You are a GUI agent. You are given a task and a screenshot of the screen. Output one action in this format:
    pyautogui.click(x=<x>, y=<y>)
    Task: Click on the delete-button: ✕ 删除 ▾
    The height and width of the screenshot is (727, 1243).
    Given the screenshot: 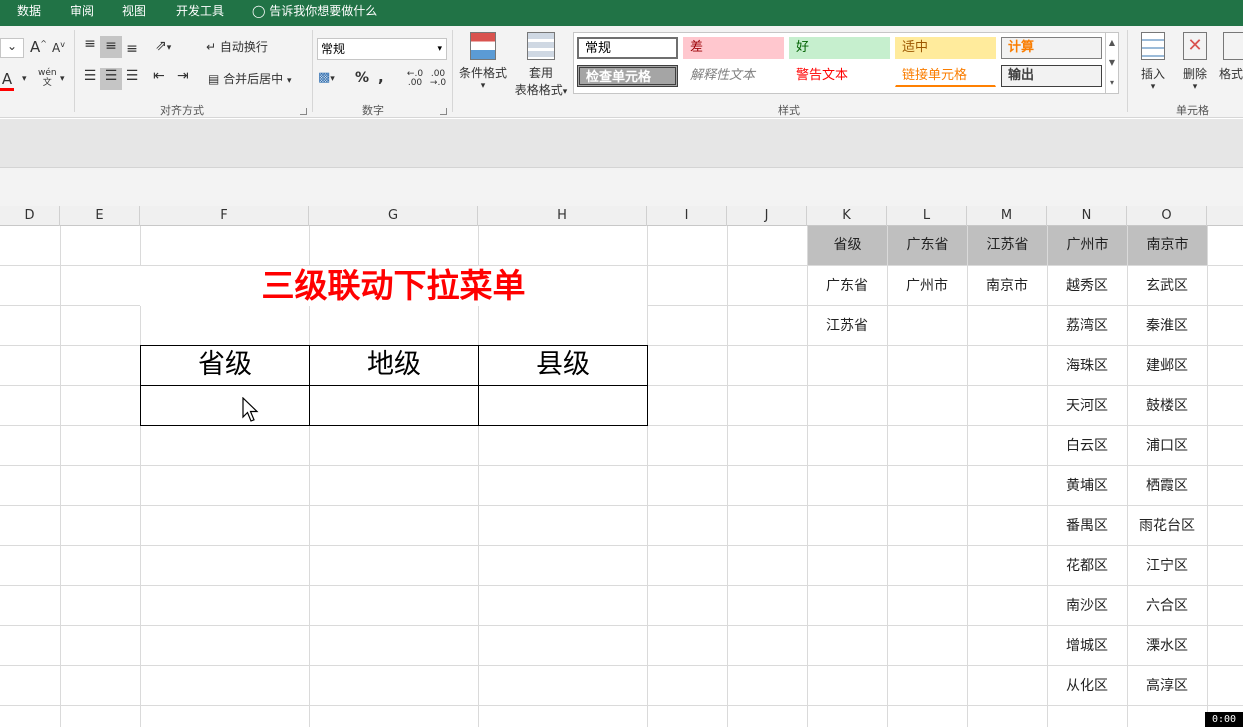 What is the action you would take?
    pyautogui.click(x=1195, y=62)
    